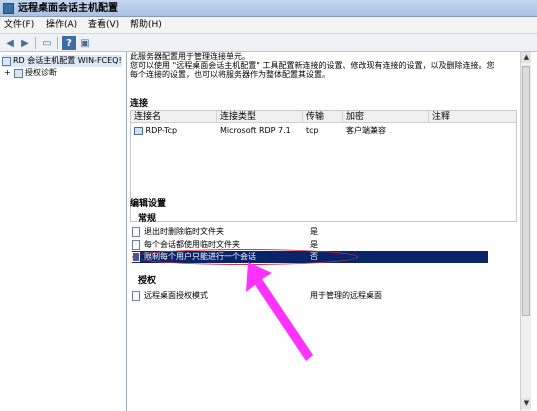 This screenshot has width=537, height=411. I want to click on forward-icon: ▶, so click(25, 43).